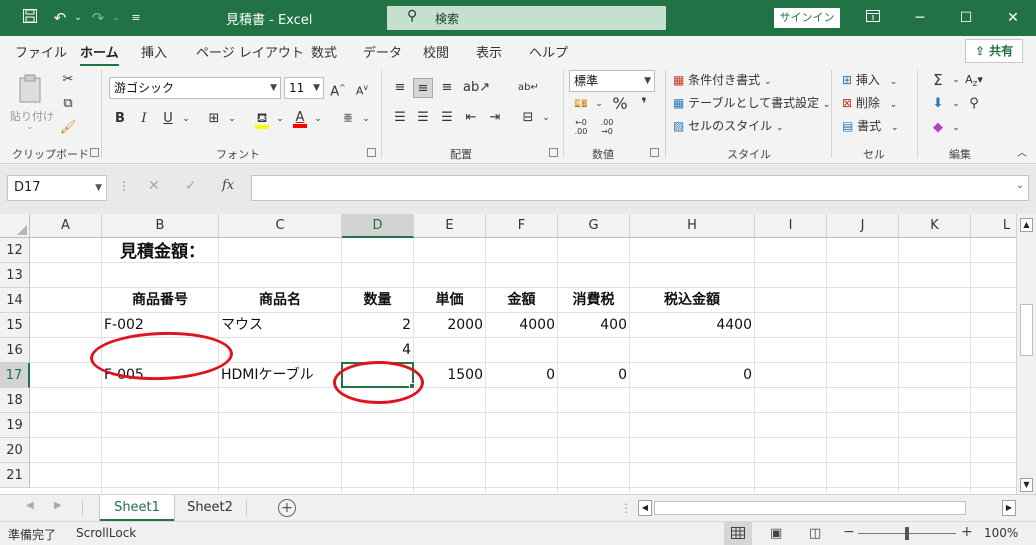 This screenshot has width=1036, height=545. I want to click on cell-f17: 0, so click(521, 375).